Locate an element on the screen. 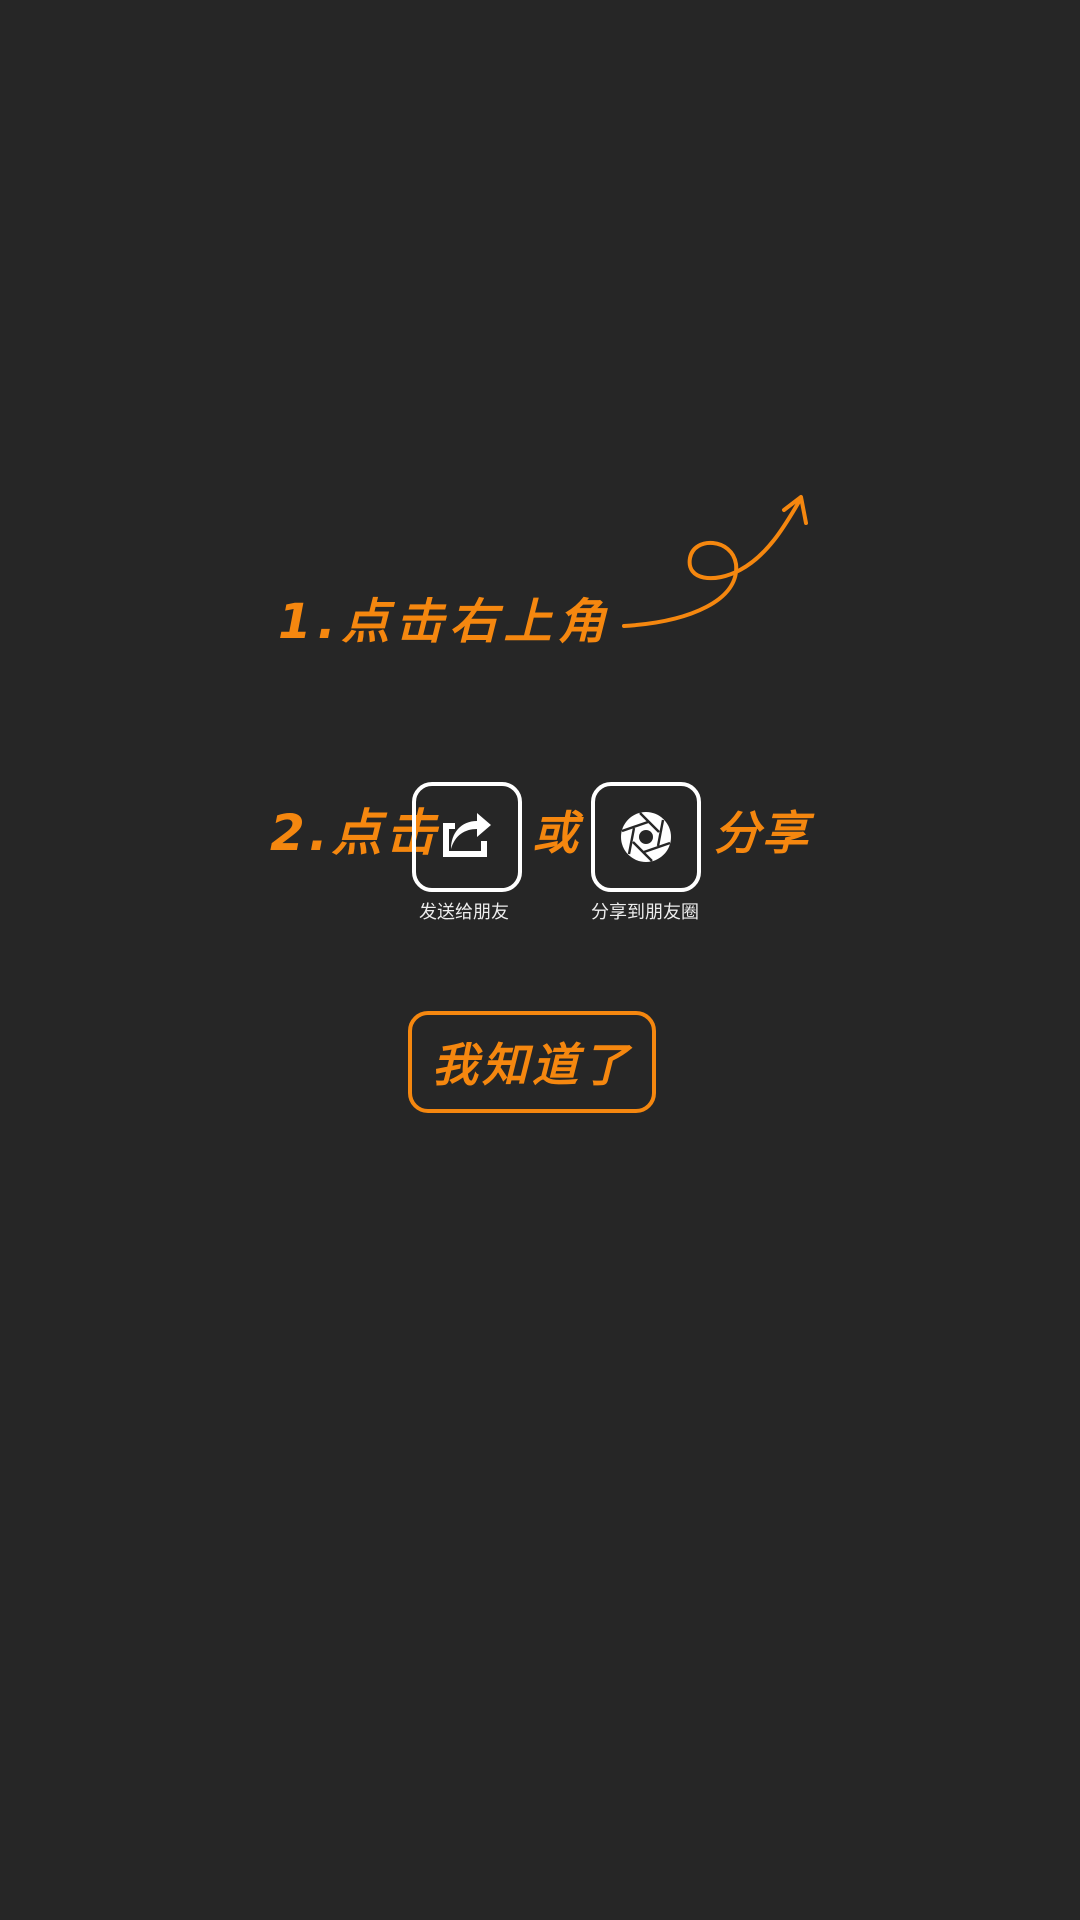  curly-arrow-up-right-icon is located at coordinates (715, 561).